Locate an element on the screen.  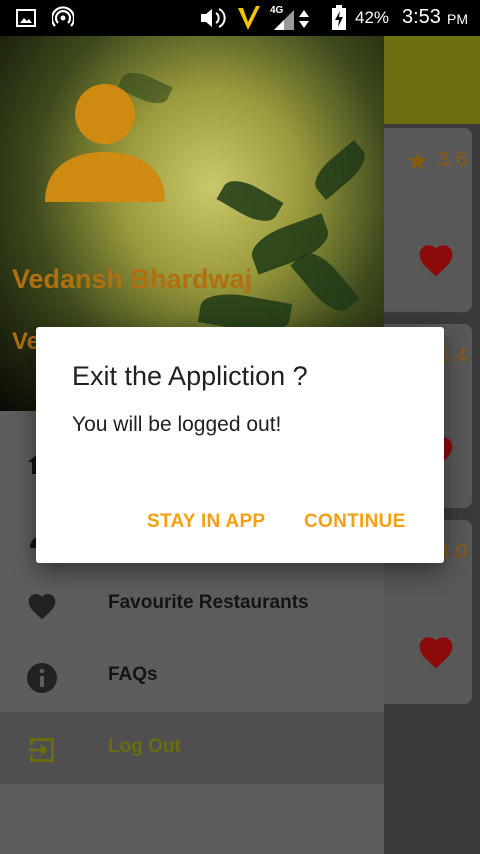
star-icon: ★ is located at coordinates (418, 161).